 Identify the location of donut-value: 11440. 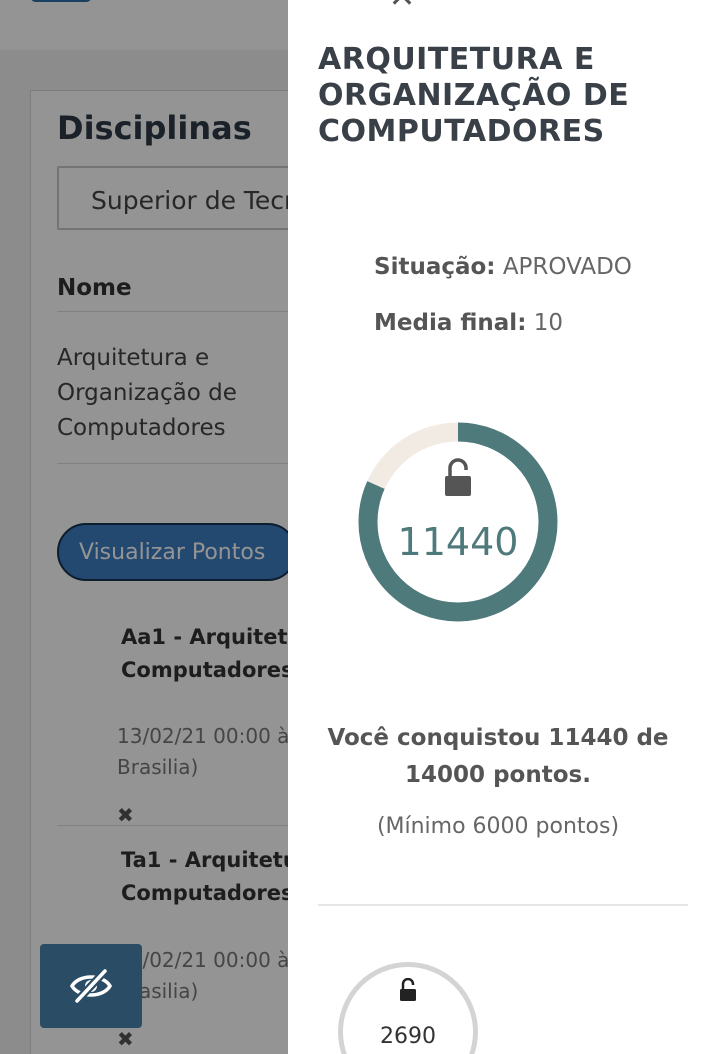
(458, 542).